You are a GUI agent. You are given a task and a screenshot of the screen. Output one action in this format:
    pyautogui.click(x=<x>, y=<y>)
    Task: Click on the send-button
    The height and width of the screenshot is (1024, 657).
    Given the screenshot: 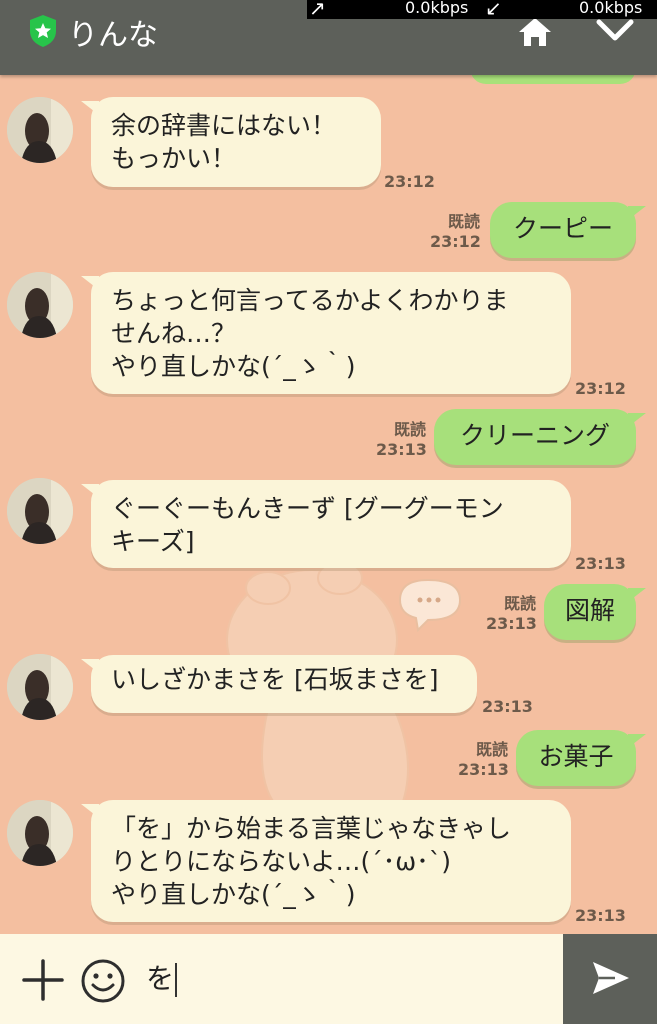 What is the action you would take?
    pyautogui.click(x=610, y=979)
    